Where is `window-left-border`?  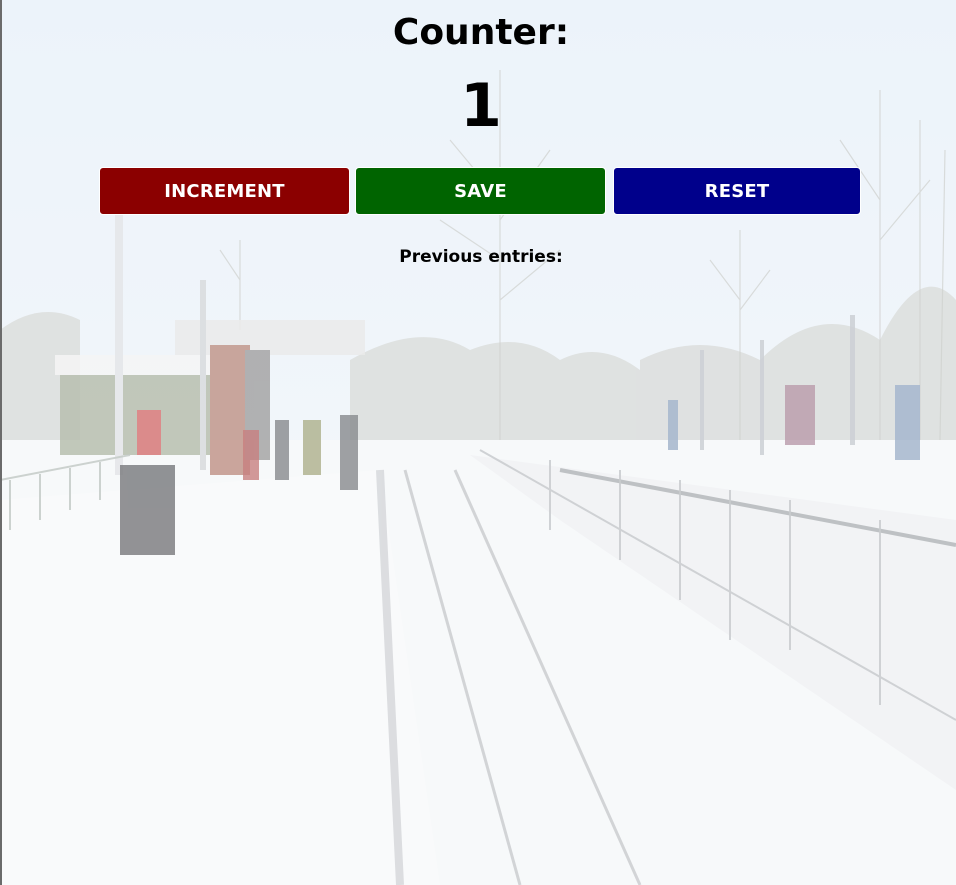
window-left-border is located at coordinates (1, 442).